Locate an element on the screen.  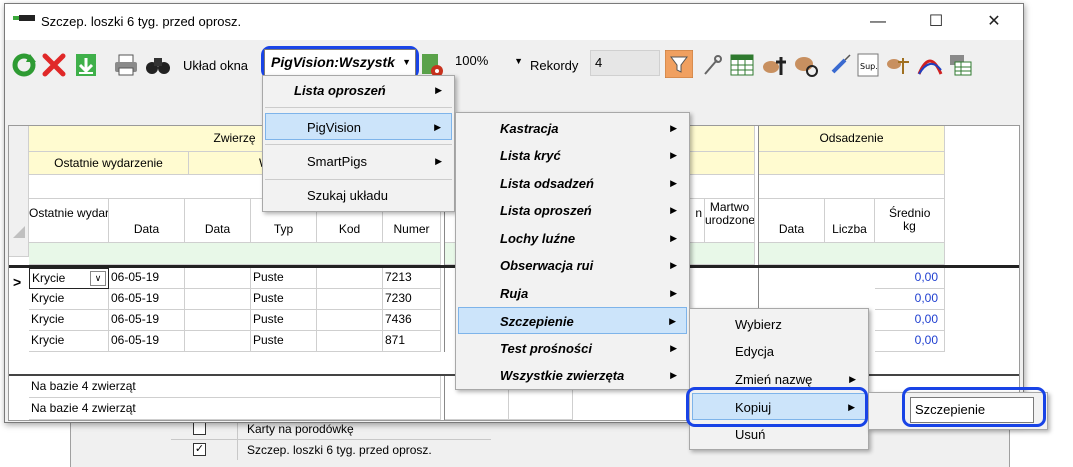
records-field: 4 is located at coordinates (625, 63).